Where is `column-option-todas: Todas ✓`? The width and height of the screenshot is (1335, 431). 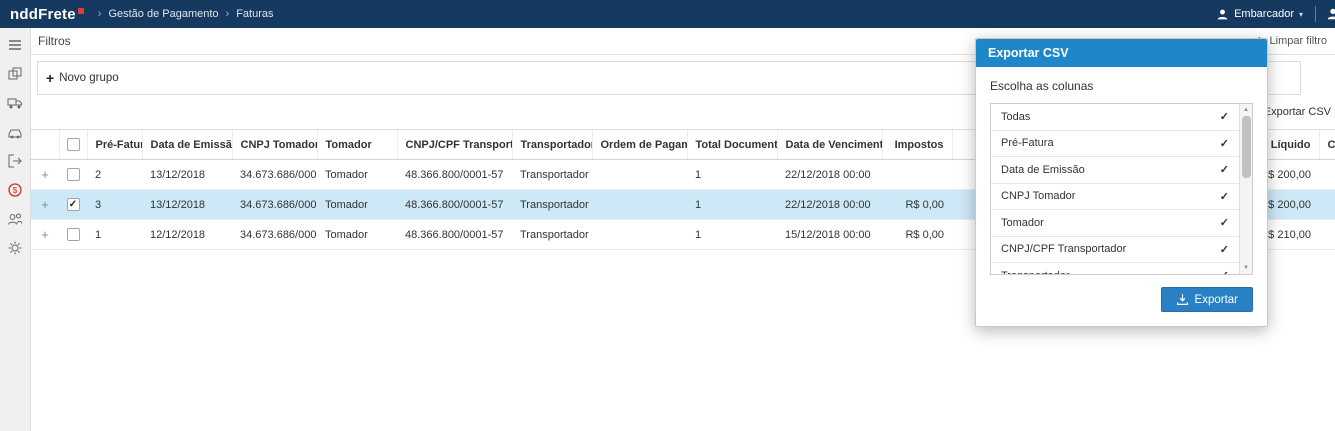
column-option-todas: Todas ✓ is located at coordinates (1115, 117).